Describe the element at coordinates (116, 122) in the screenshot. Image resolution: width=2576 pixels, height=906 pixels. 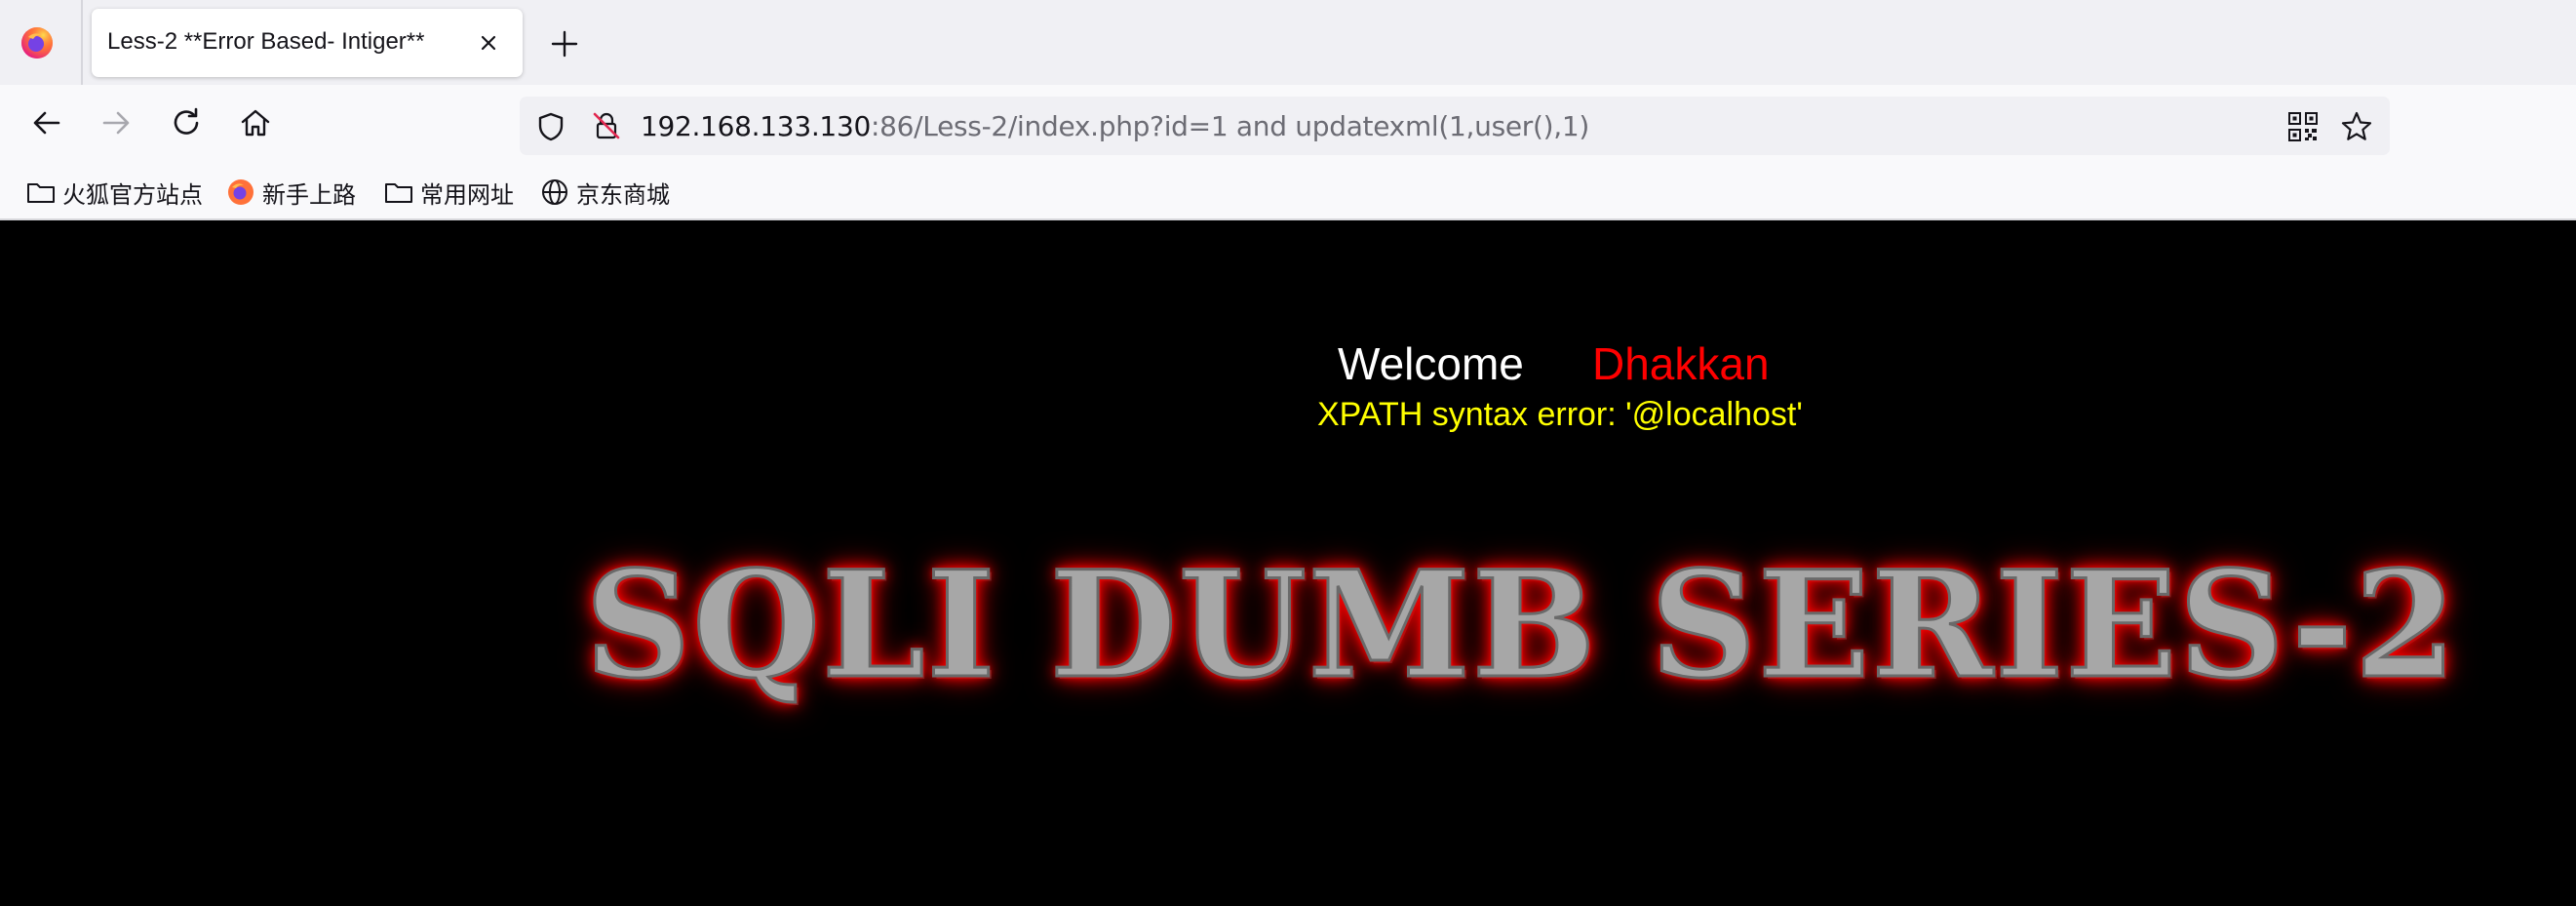
I see `forward-arrow-icon` at that location.